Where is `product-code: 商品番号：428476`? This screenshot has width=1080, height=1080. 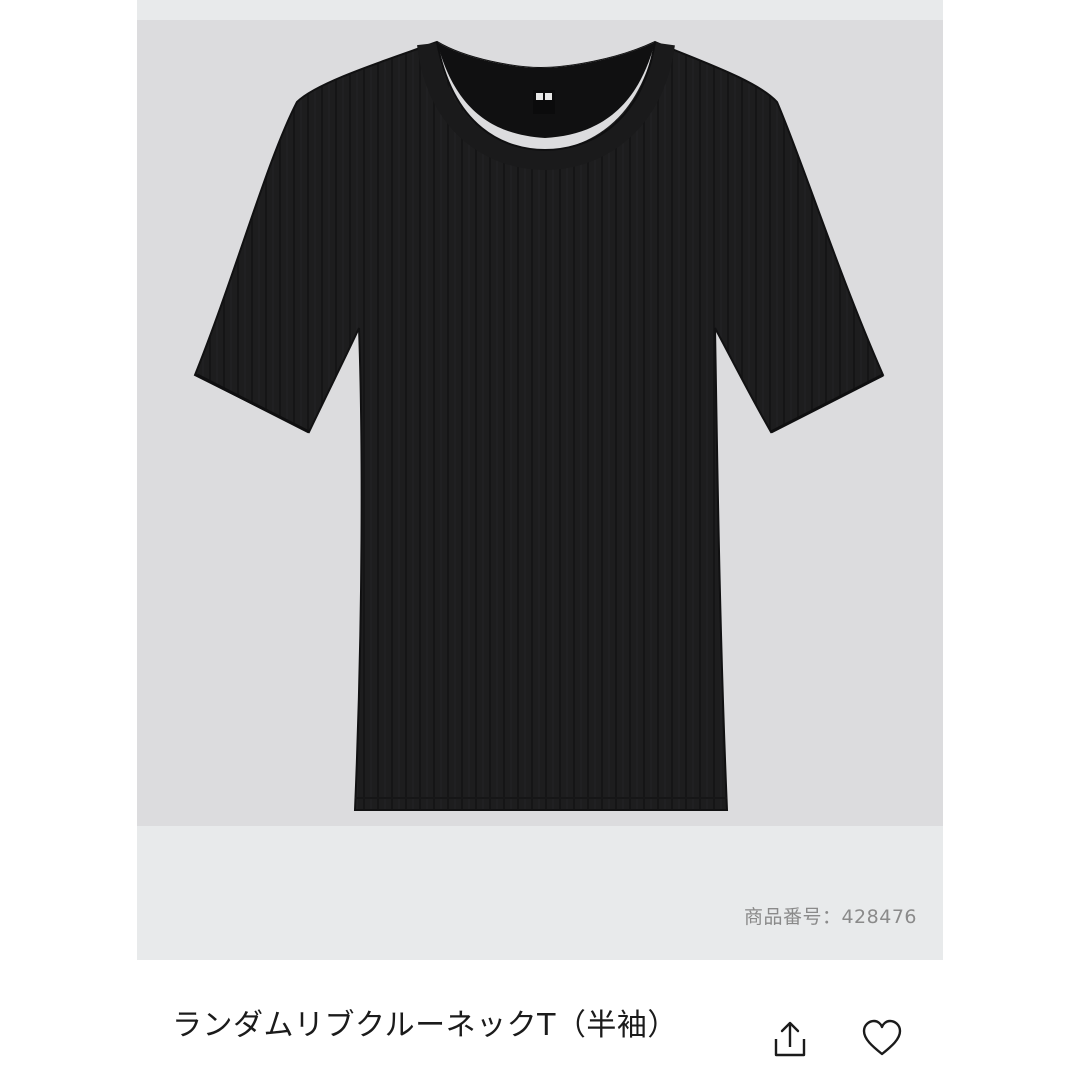 product-code: 商品番号：428476 is located at coordinates (830, 917).